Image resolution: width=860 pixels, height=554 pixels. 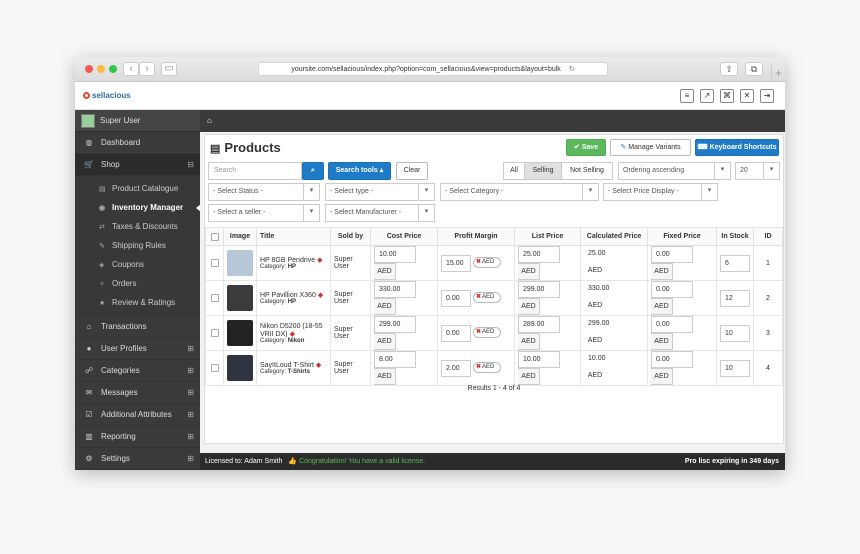 What do you see at coordinates (380, 213) in the screenshot?
I see `manufacturer-select: - Select Manufacturer - ▾` at bounding box center [380, 213].